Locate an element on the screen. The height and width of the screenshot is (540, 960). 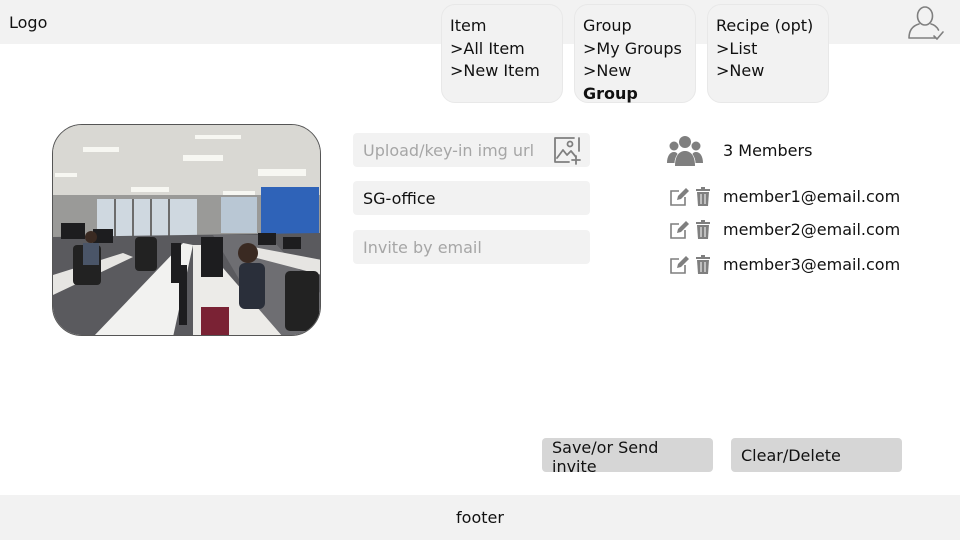
menu-item: Item >All Item >New Item is located at coordinates (502, 53).